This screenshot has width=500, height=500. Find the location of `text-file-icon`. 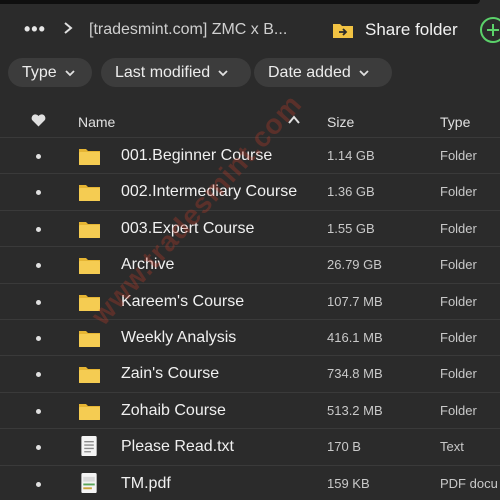

text-file-icon is located at coordinates (89, 446).